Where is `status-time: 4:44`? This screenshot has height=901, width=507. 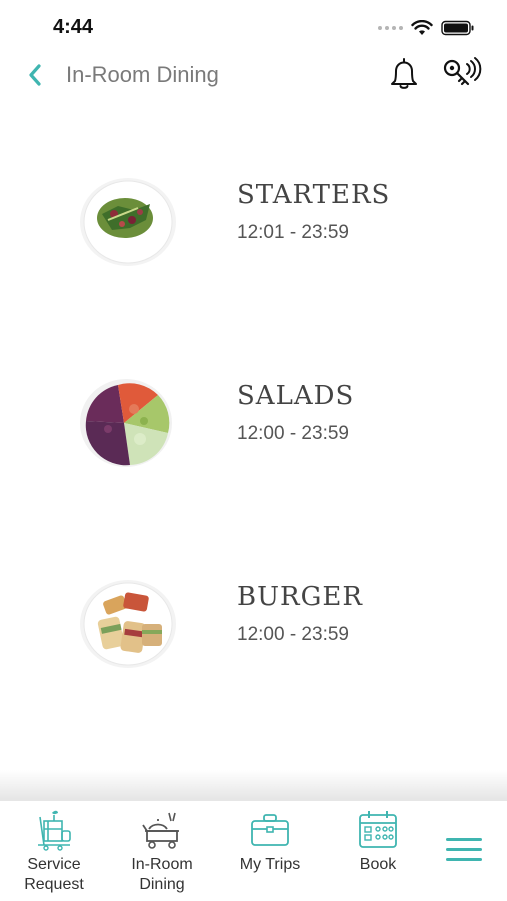 status-time: 4:44 is located at coordinates (73, 27).